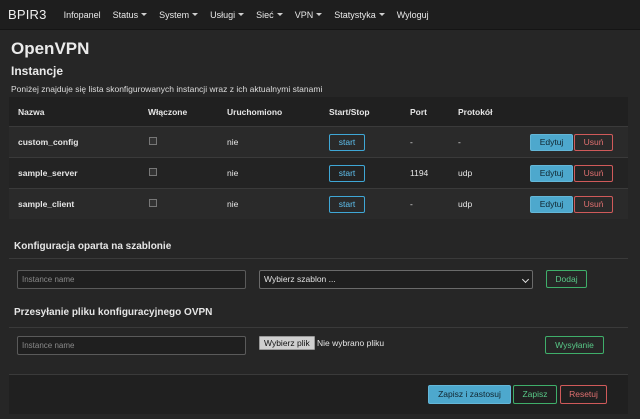 The image size is (640, 419). I want to click on nav-vpn-label: VPN, so click(304, 14).